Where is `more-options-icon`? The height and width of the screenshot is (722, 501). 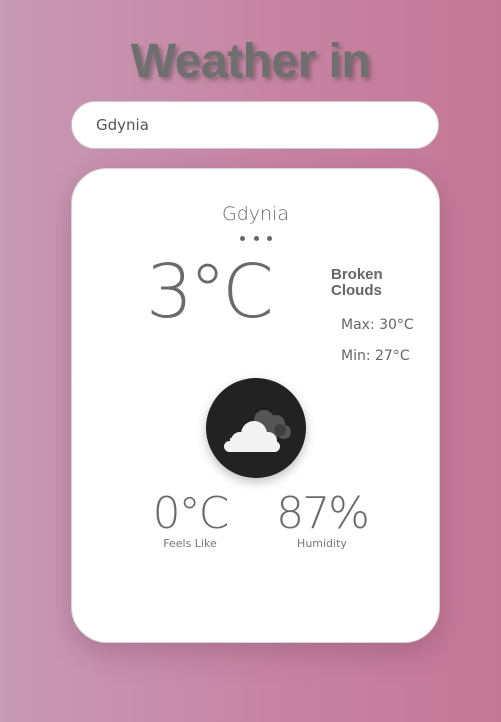
more-options-icon is located at coordinates (256, 239).